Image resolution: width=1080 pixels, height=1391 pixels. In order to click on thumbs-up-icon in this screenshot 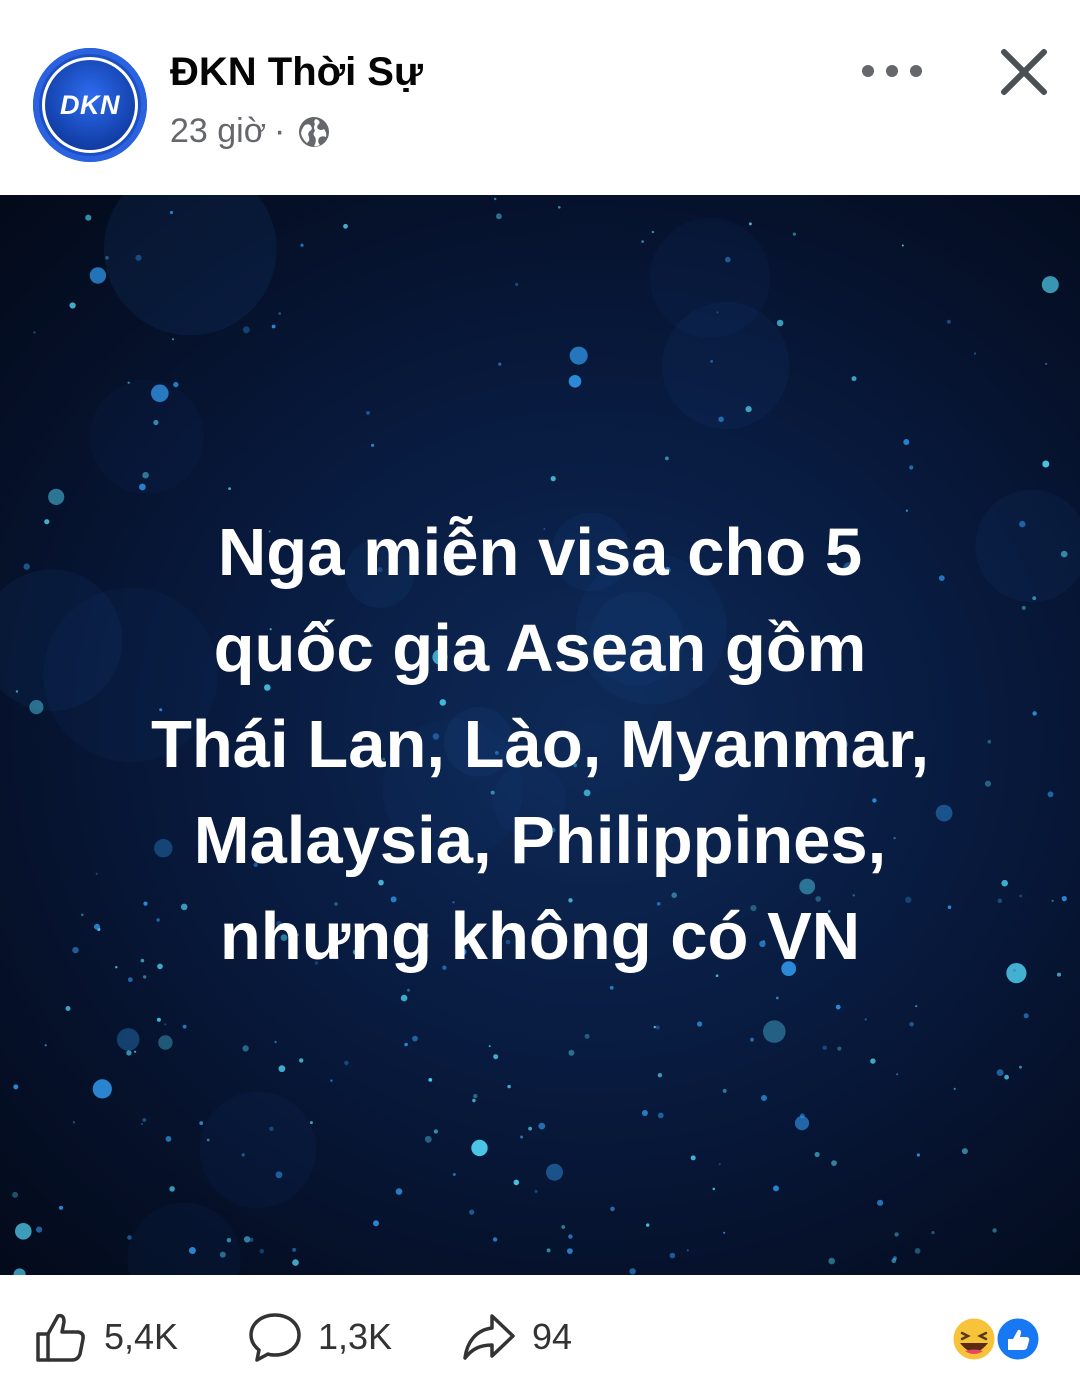, I will do `click(60, 1337)`.